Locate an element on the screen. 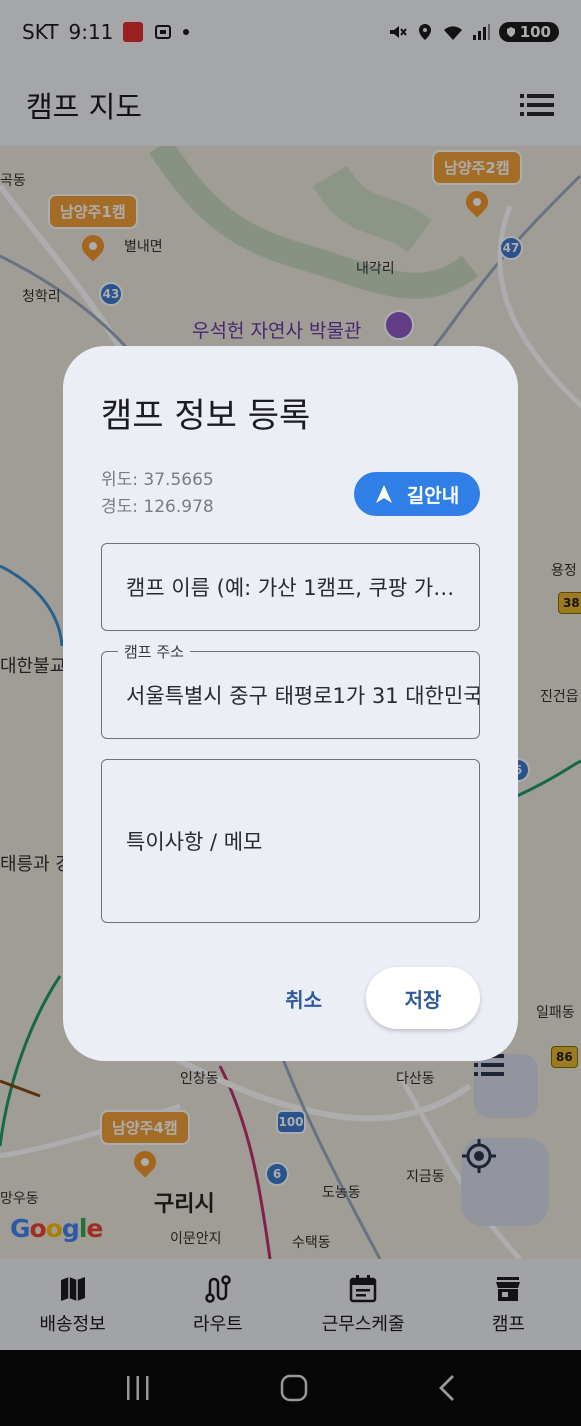 The image size is (581, 1426). coordinates: 위도: 37.5665 경도: 126.978 is located at coordinates (157, 494).